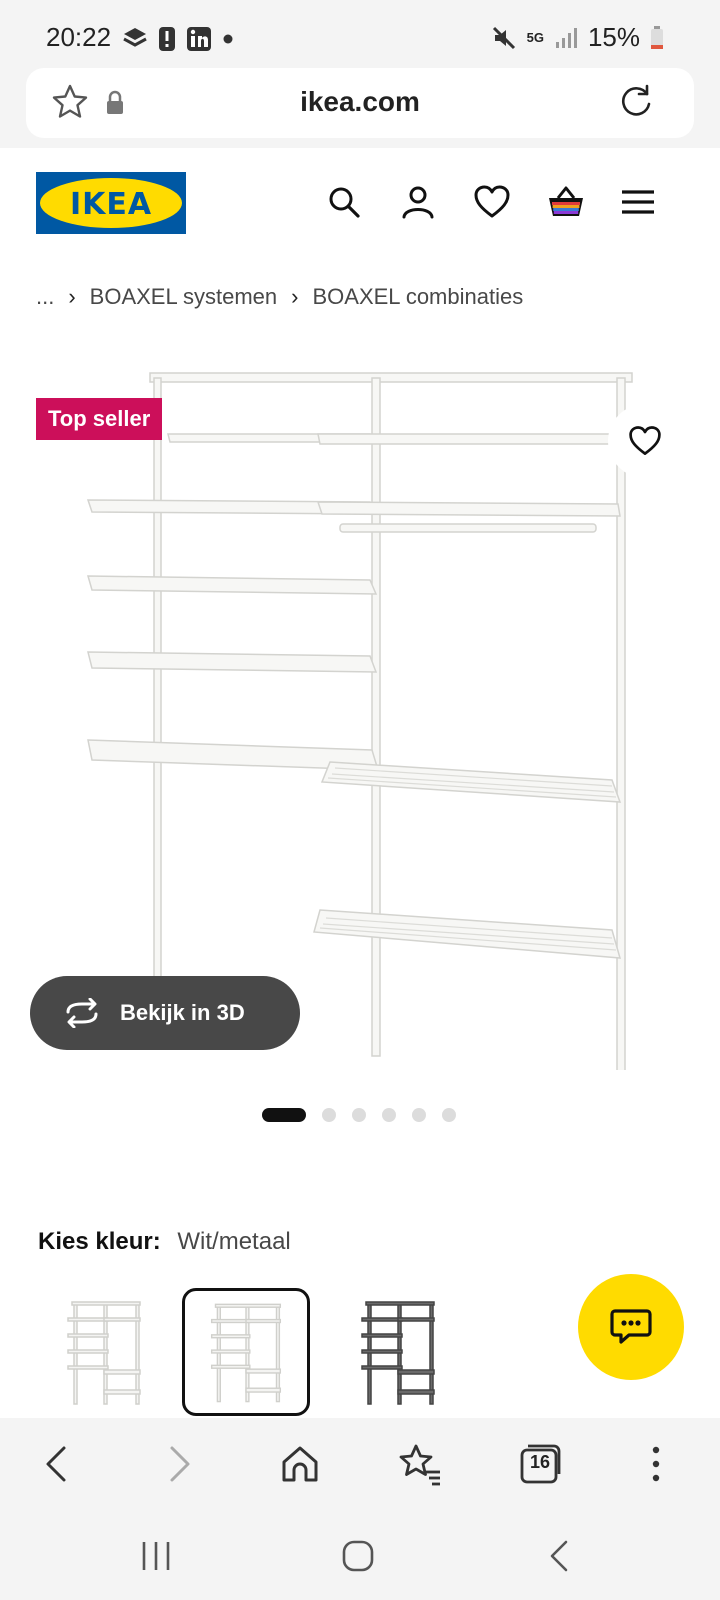 This screenshot has height=1600, width=720. Describe the element at coordinates (417, 297) in the screenshot. I see `breadcrumb-item-boaxel-combinaties: BOAXEL combinaties` at that location.